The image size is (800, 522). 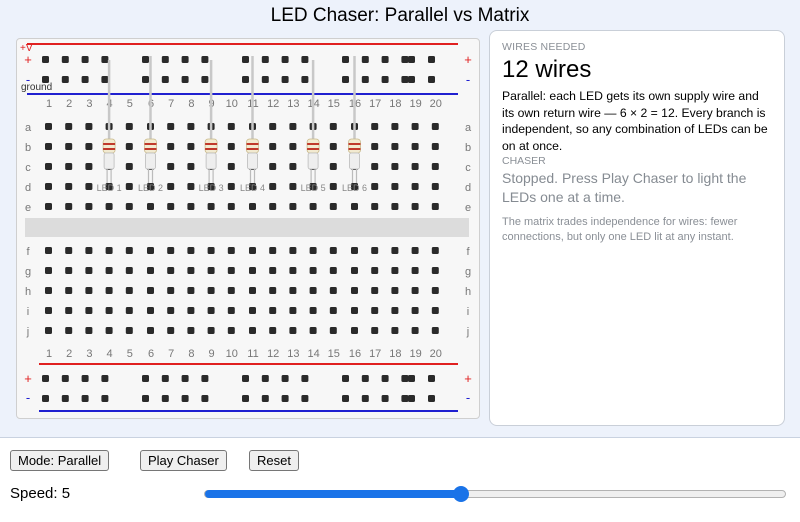 What do you see at coordinates (273, 354) in the screenshot?
I see `column-number: 12` at bounding box center [273, 354].